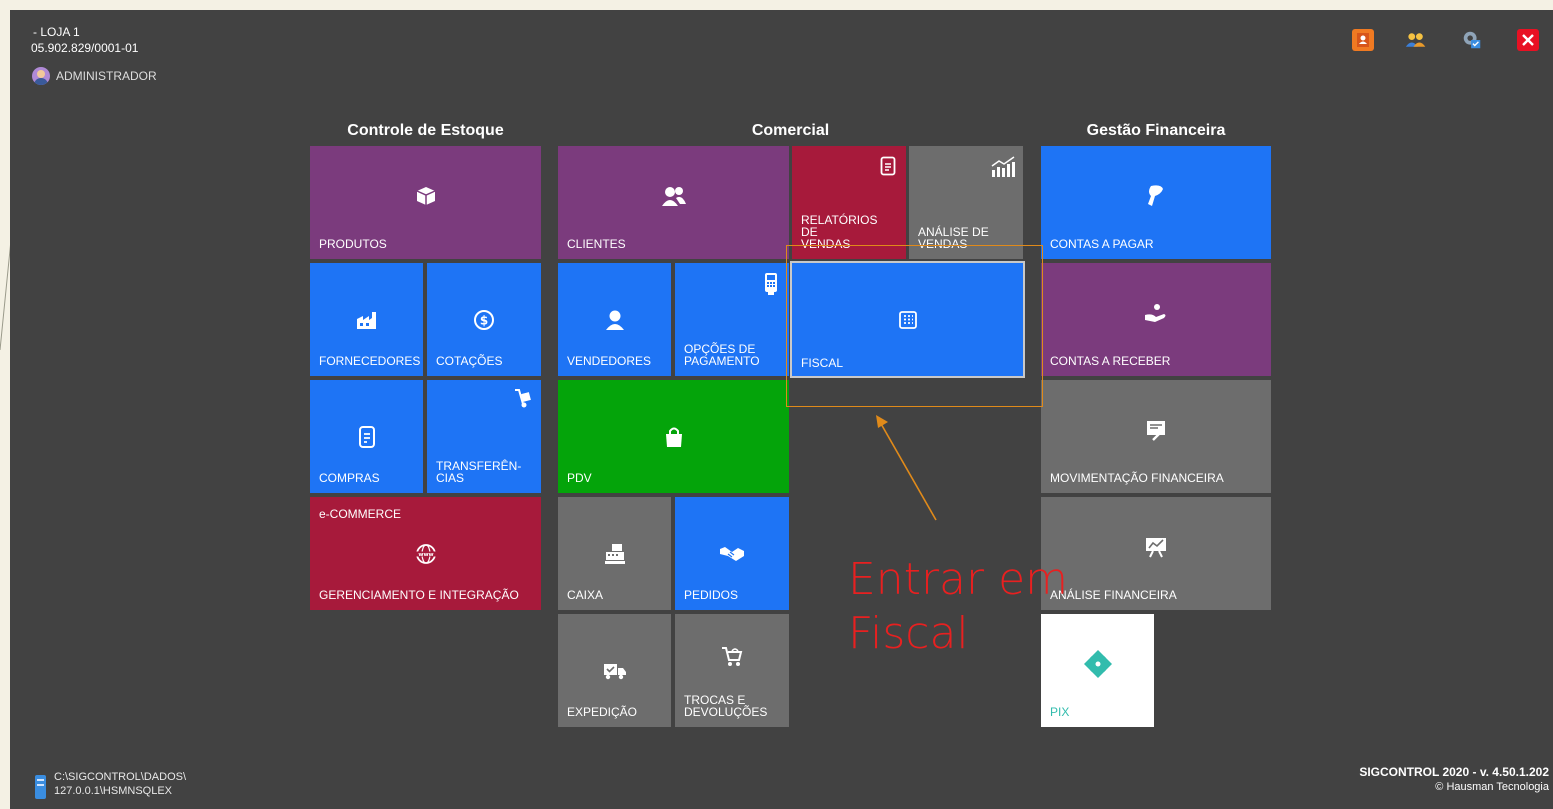  Describe the element at coordinates (482, 472) in the screenshot. I see `tile-label: TRANSFERÊN- CIAS` at that location.